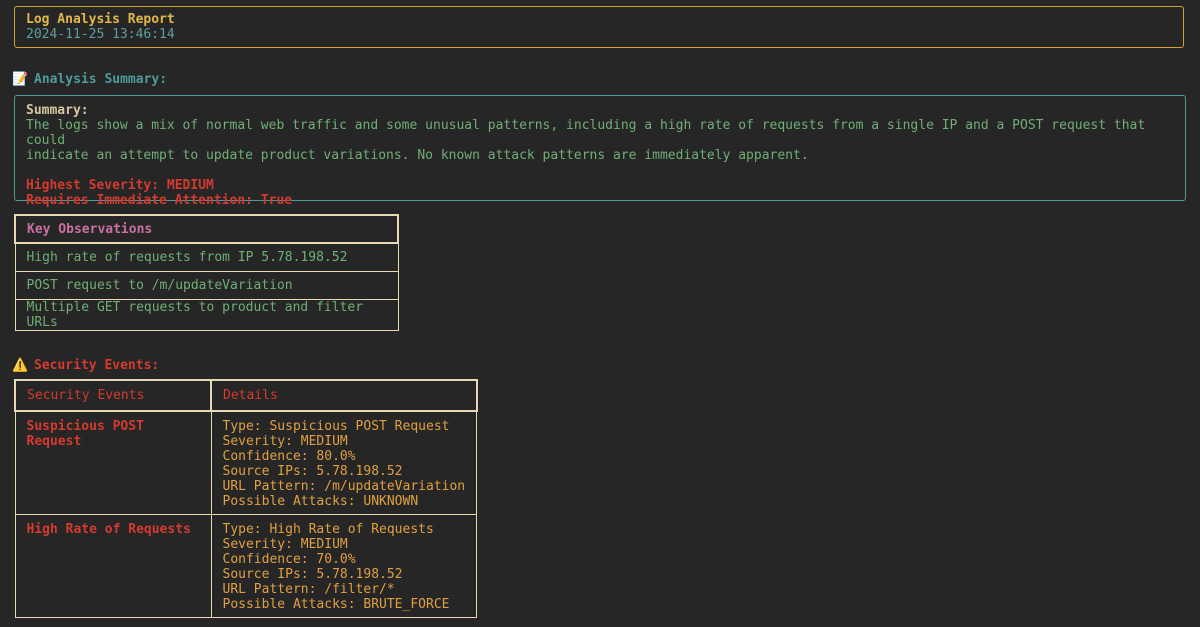 The width and height of the screenshot is (1200, 627). I want to click on detail-line: Possible Attacks: UNKNOWN, so click(320, 501).